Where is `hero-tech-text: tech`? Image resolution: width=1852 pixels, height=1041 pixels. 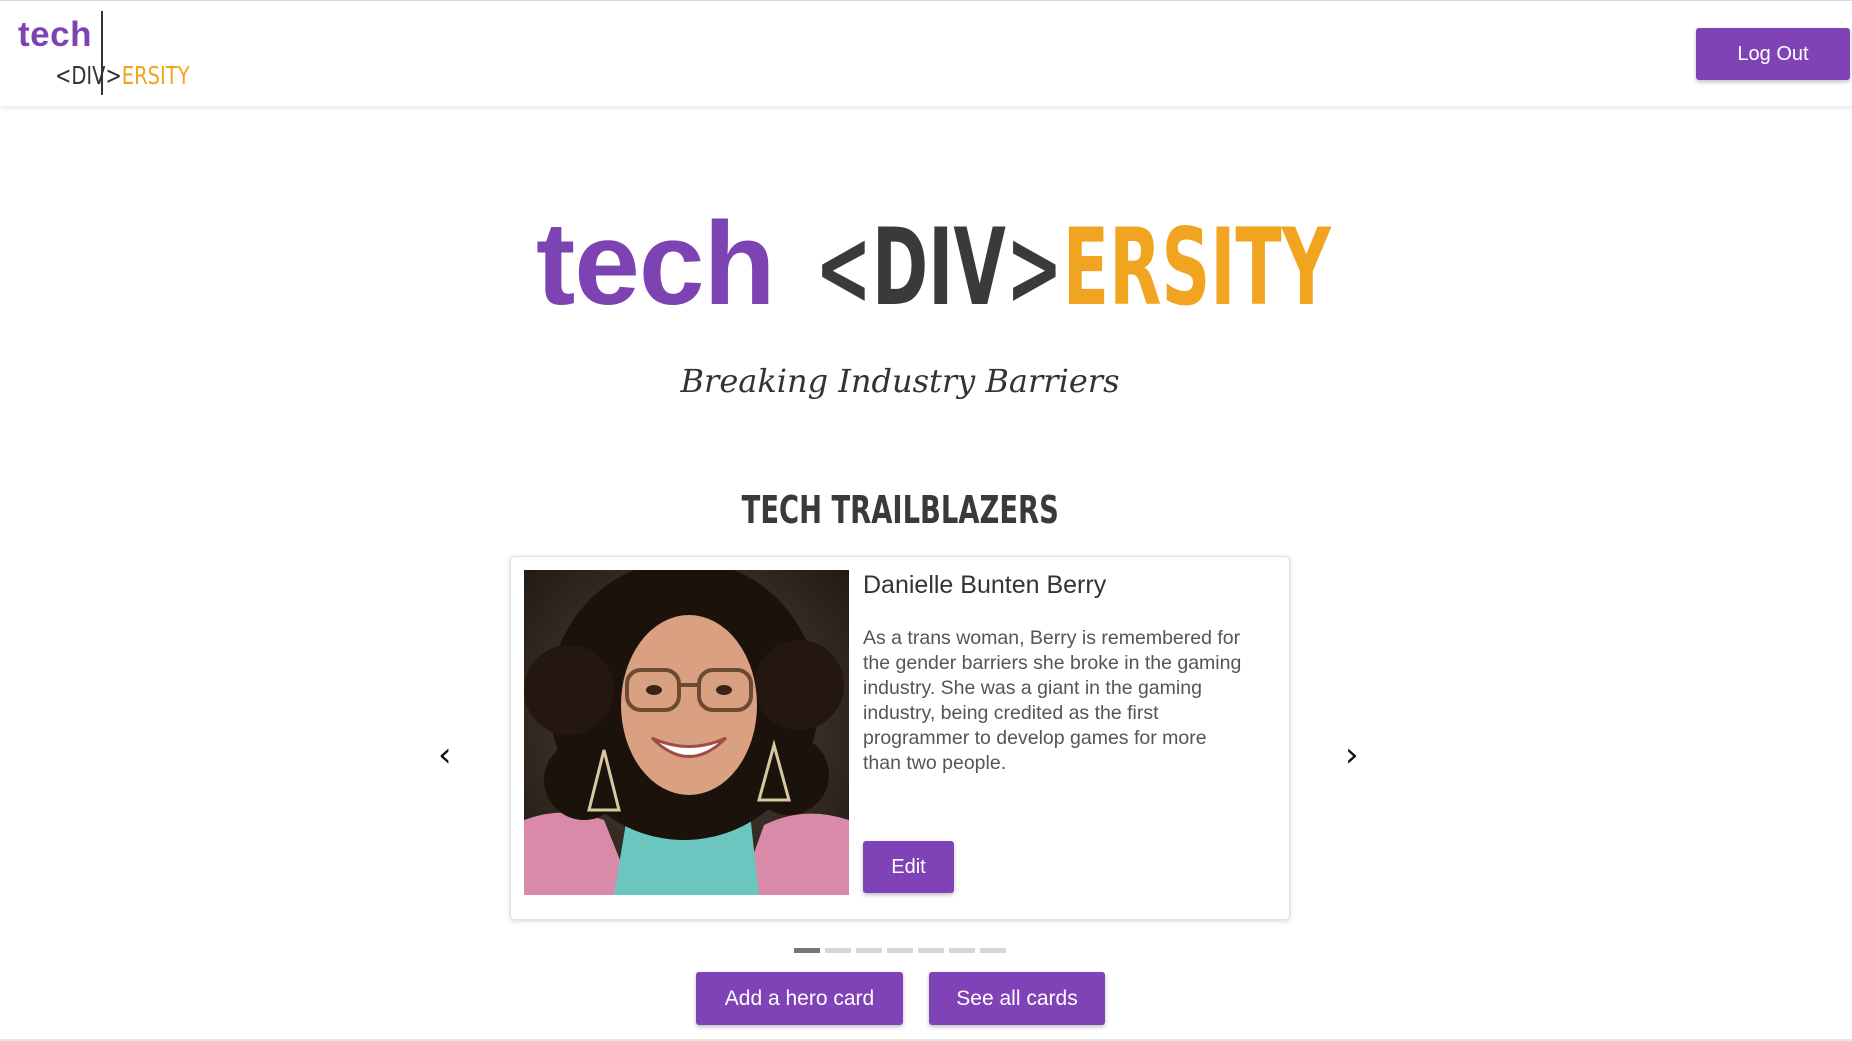 hero-tech-text: tech is located at coordinates (656, 264).